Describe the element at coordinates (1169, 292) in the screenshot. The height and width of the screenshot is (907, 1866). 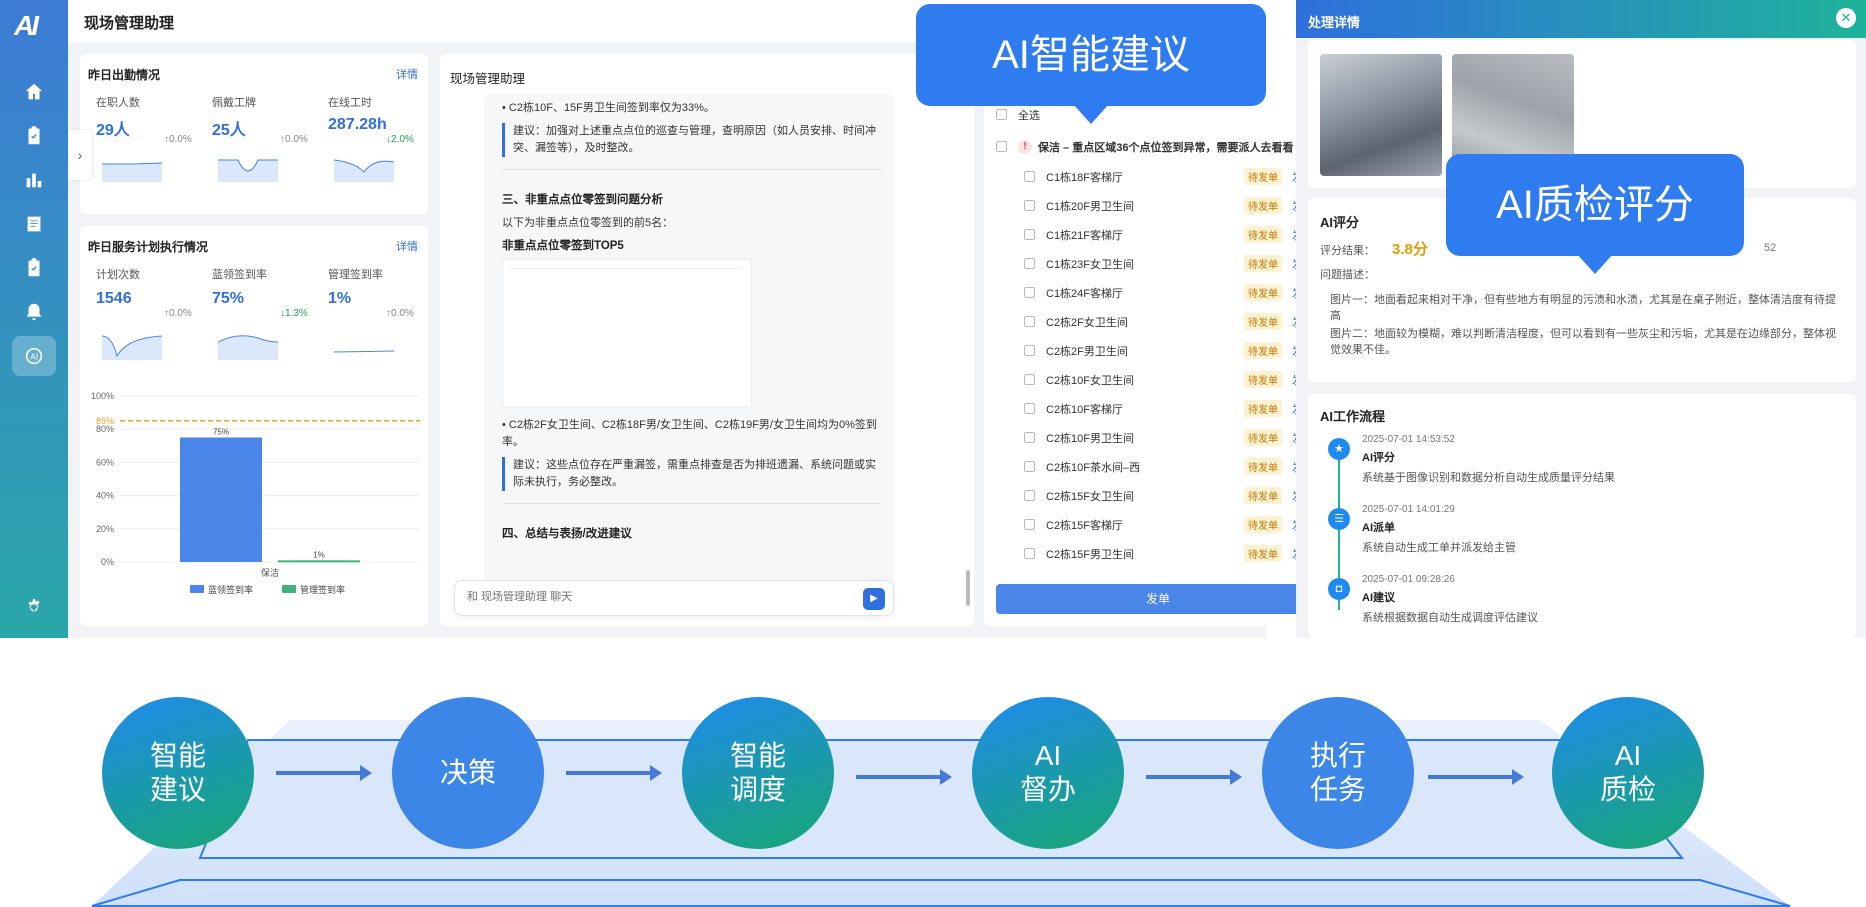
I see `task-row: C1栋24F客梯厅待发单发单` at that location.